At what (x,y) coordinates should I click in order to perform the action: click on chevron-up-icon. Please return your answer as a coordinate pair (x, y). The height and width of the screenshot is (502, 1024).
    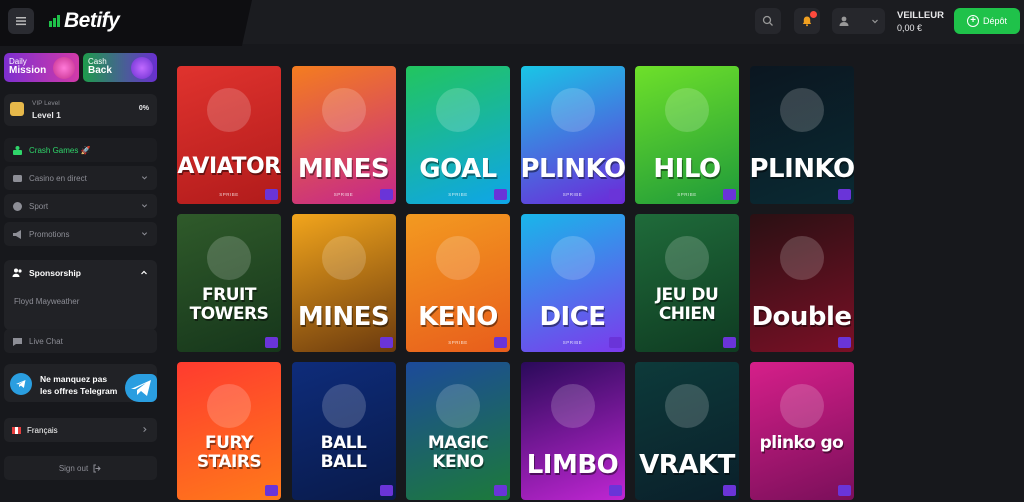
    Looking at the image, I should click on (144, 273).